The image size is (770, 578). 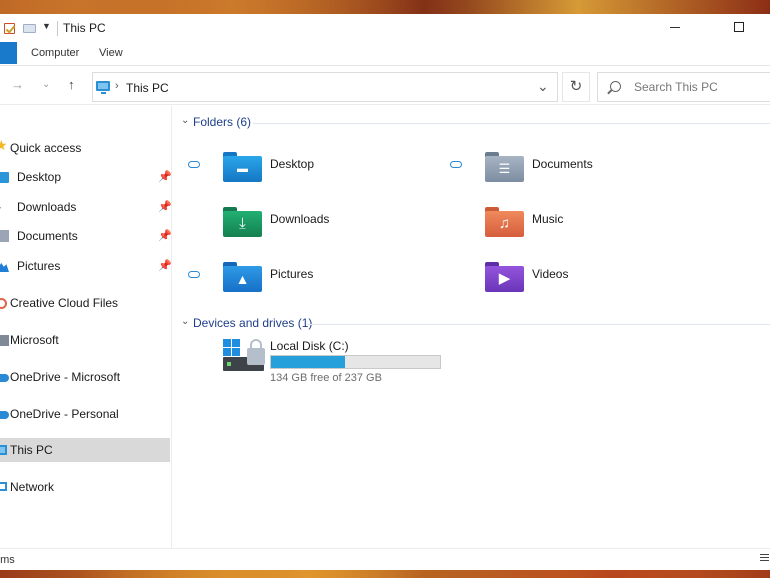 I want to click on up-arrow-icon: ↑, so click(x=71, y=84).